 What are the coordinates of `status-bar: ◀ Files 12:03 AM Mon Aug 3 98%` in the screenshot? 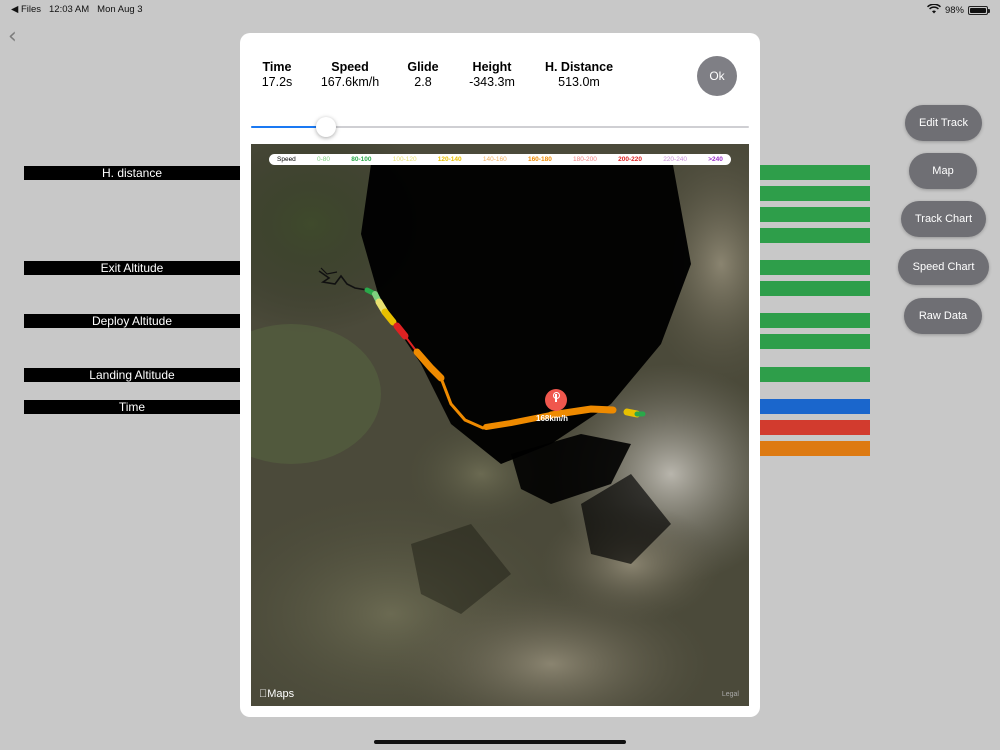 It's located at (500, 9).